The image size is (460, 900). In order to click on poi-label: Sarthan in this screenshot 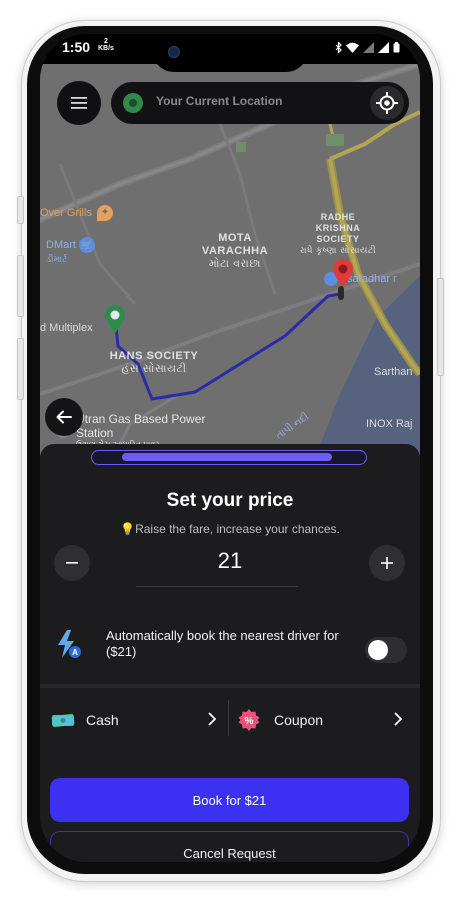, I will do `click(393, 372)`.